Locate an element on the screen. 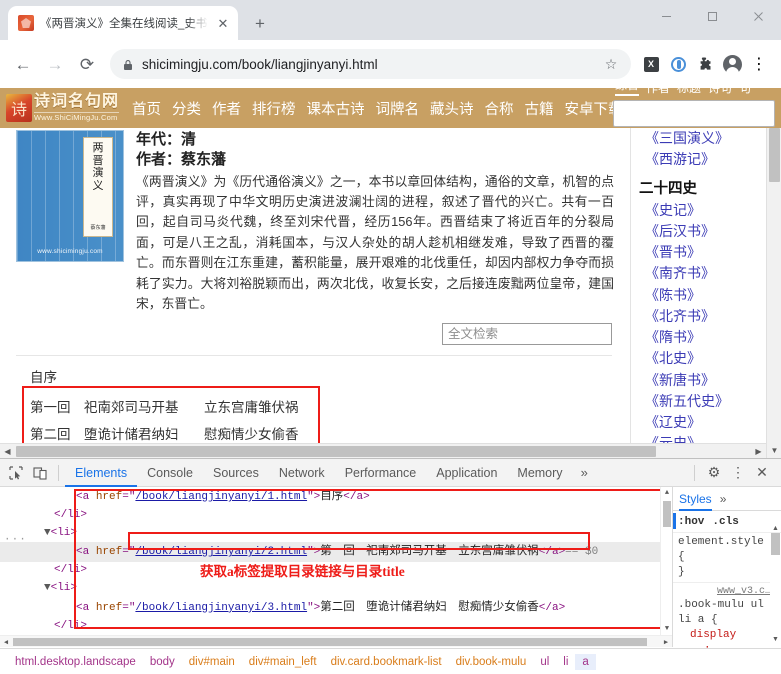 This screenshot has width=781, height=674. dom-href-link: /book/liangjinyanyi/1.html is located at coordinates (221, 497).